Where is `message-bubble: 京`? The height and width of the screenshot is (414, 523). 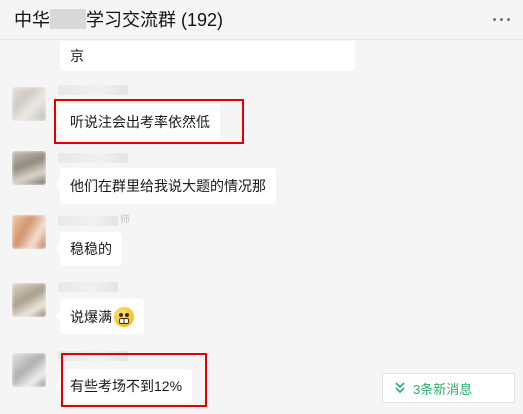 message-bubble: 京 is located at coordinates (207, 56).